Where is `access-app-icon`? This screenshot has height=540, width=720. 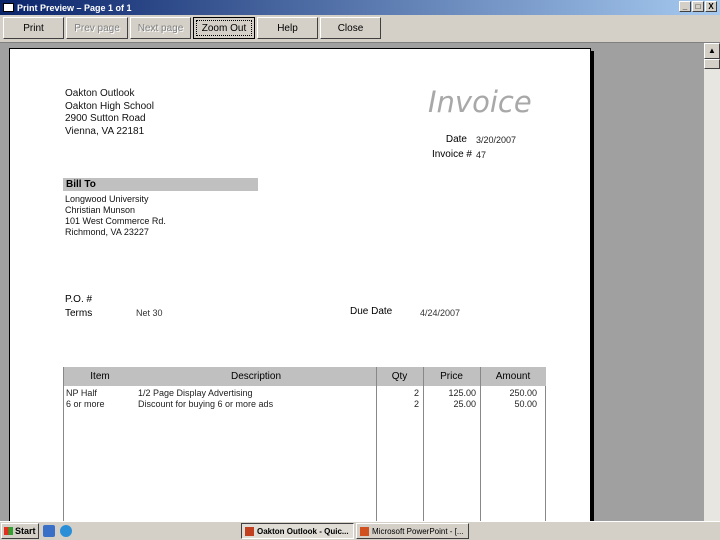 access-app-icon is located at coordinates (249, 531).